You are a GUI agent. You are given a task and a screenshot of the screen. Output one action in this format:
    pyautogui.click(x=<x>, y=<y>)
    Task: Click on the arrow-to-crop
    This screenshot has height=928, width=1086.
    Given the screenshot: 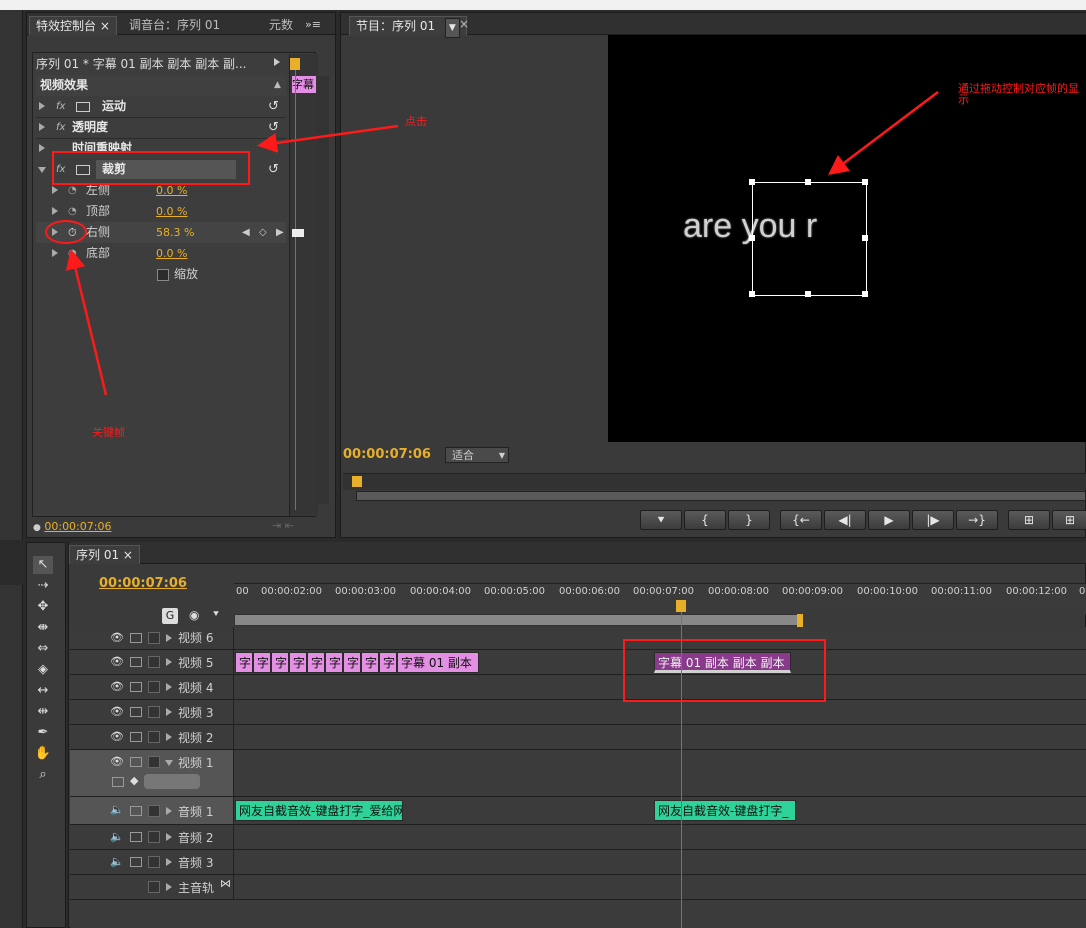 What is the action you would take?
    pyautogui.click(x=328, y=138)
    